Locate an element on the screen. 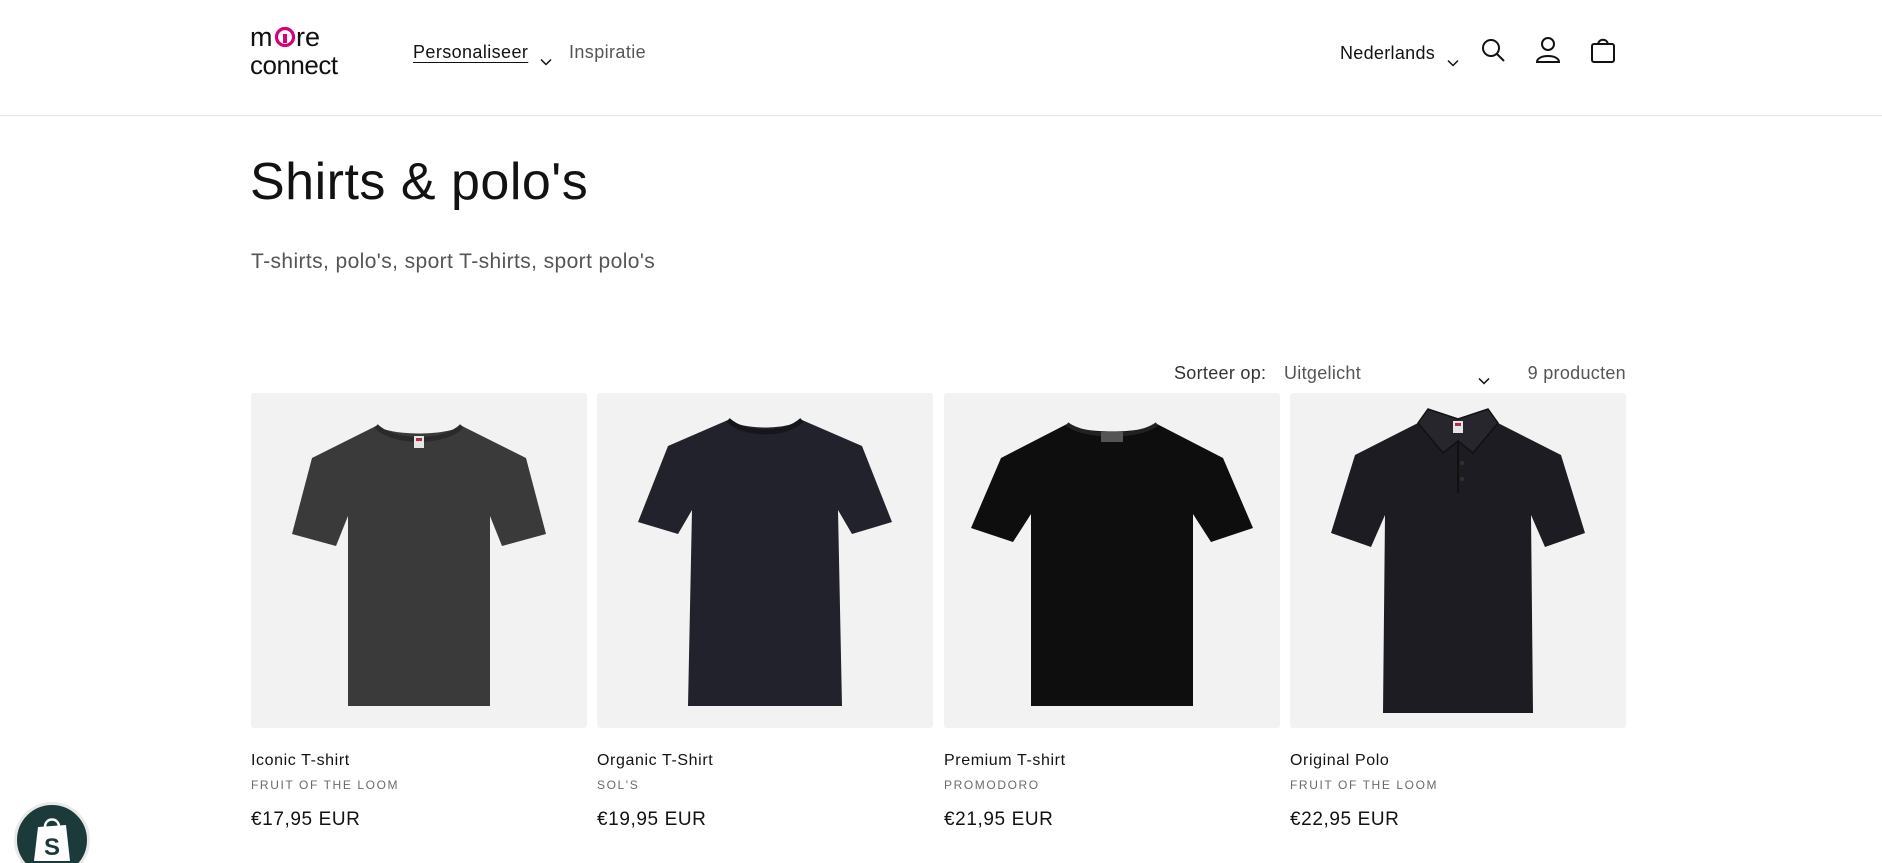 Image resolution: width=1882 pixels, height=863 pixels. more-connect-logo-icon: m re connect is located at coordinates (294, 51).